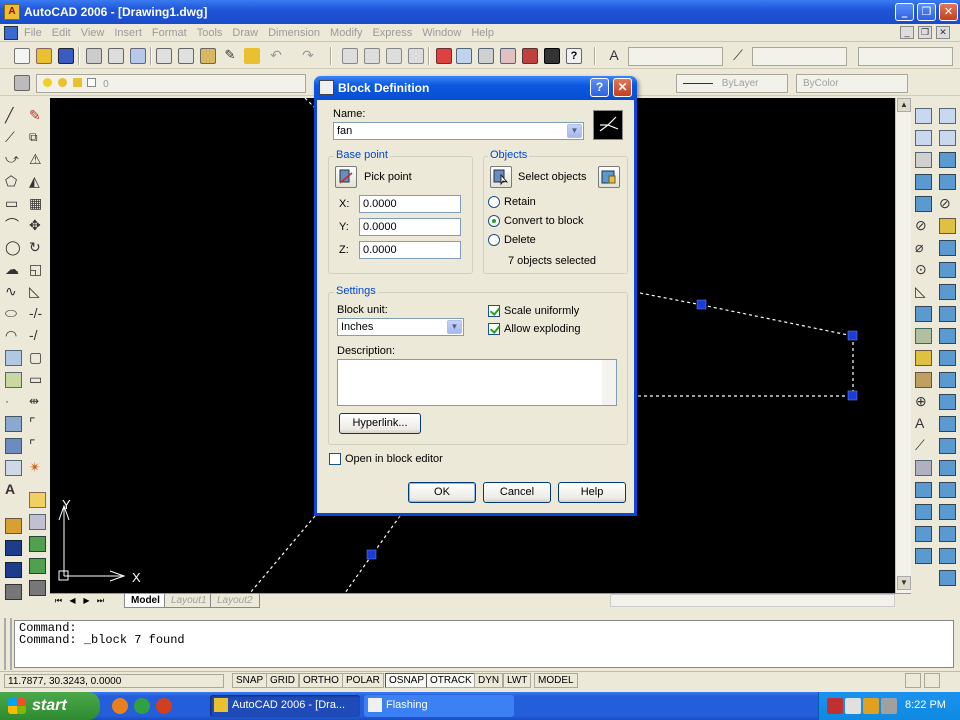  Describe the element at coordinates (451, 680) in the screenshot. I see `otrack-toggle: OTRACK` at that location.